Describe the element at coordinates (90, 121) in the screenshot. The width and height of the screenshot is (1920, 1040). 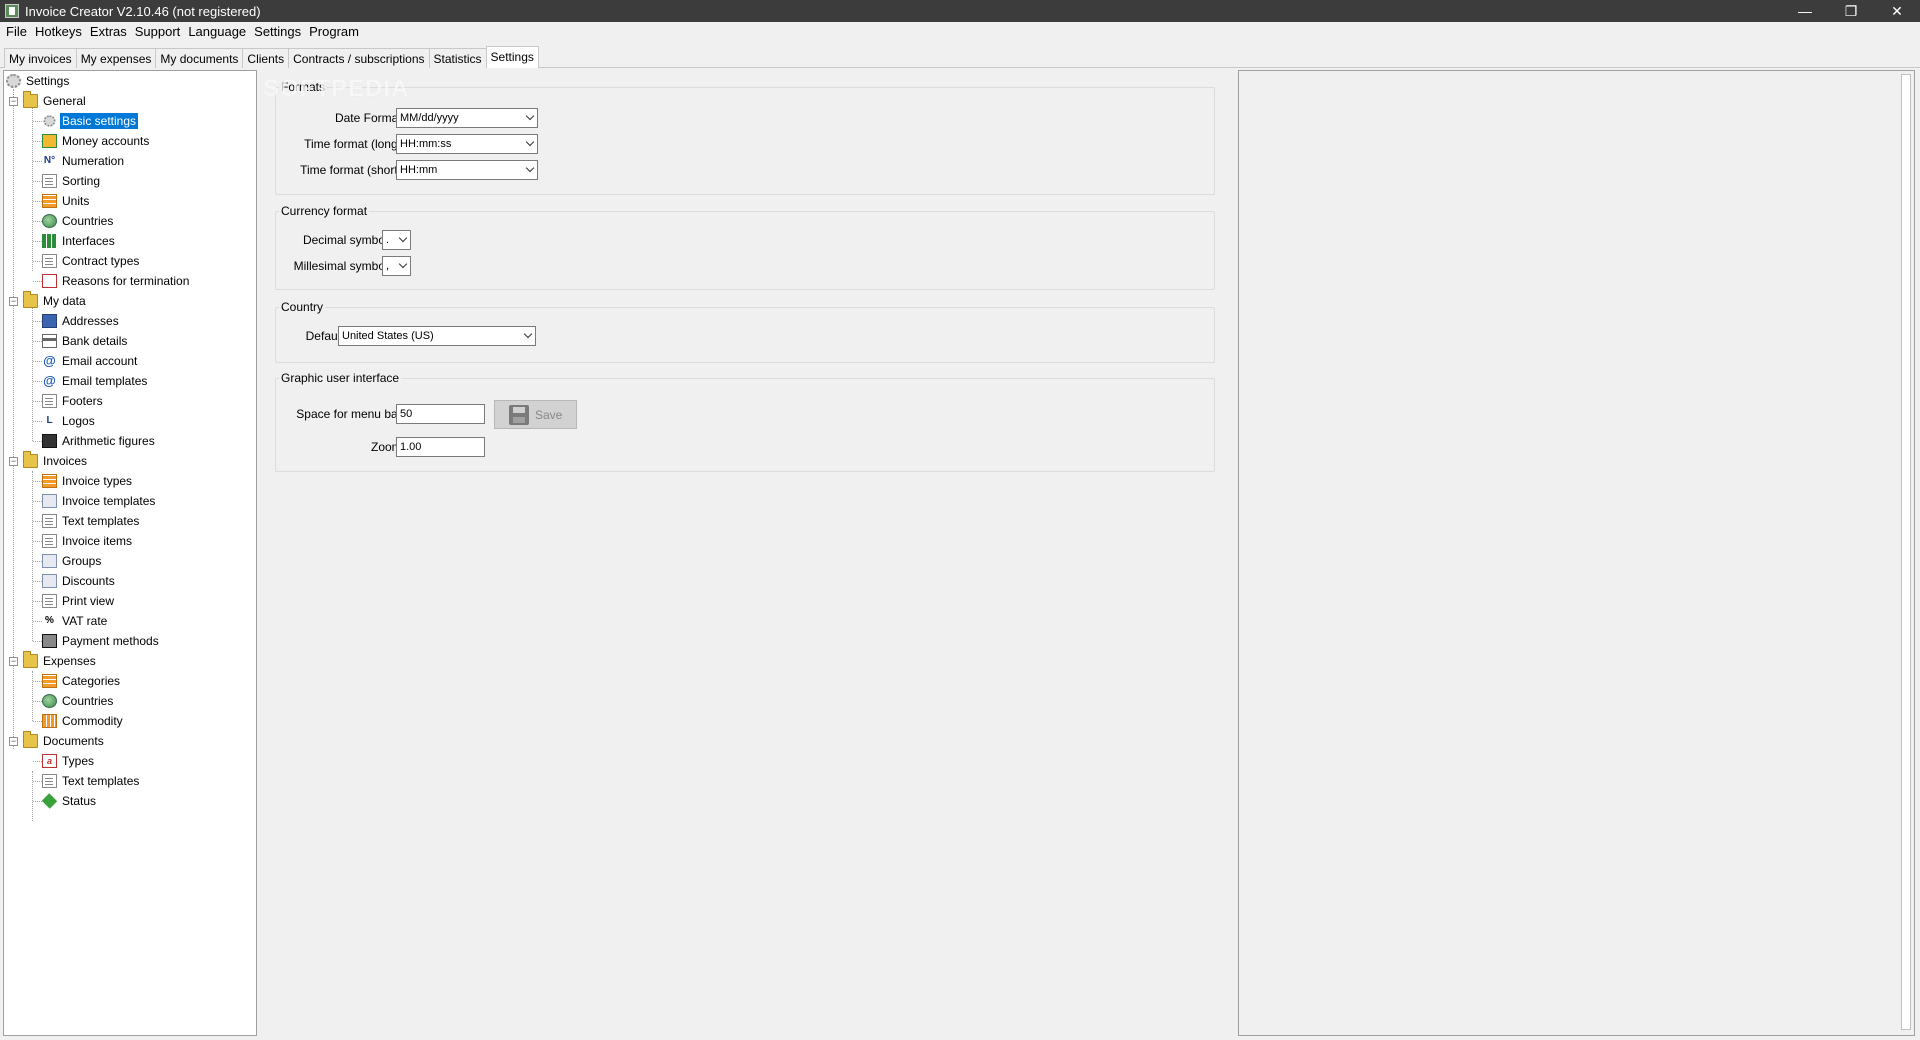
I see `tree-item-basic-settings: Basic settings` at that location.